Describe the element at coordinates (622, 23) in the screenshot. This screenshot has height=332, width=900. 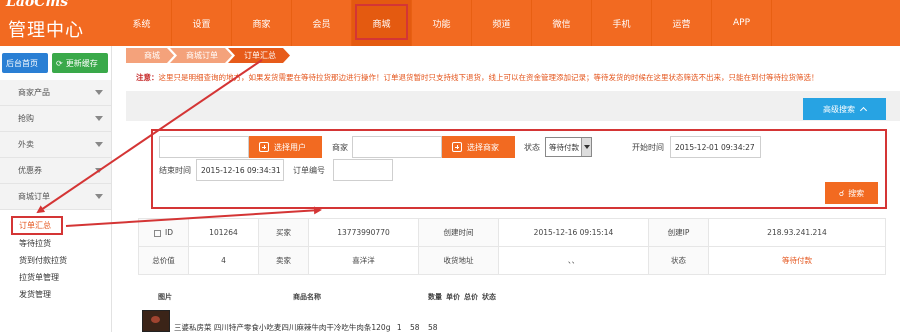
I see `nav-item-mobile: 手机` at that location.